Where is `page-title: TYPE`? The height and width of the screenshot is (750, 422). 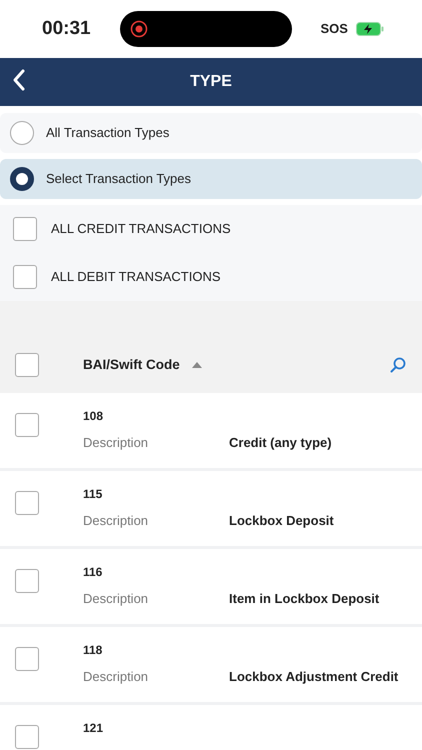 page-title: TYPE is located at coordinates (211, 82).